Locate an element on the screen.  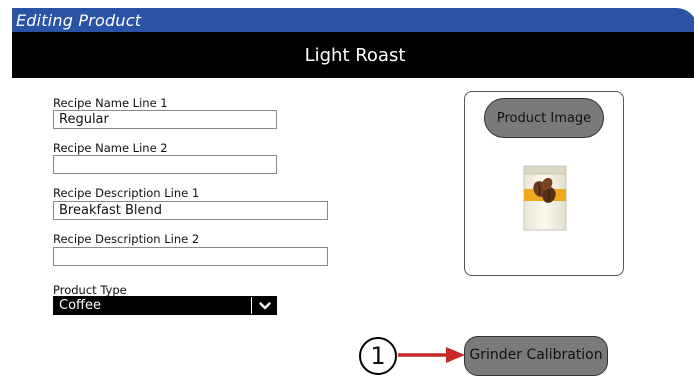
window-title: Editing Product is located at coordinates (79, 20).